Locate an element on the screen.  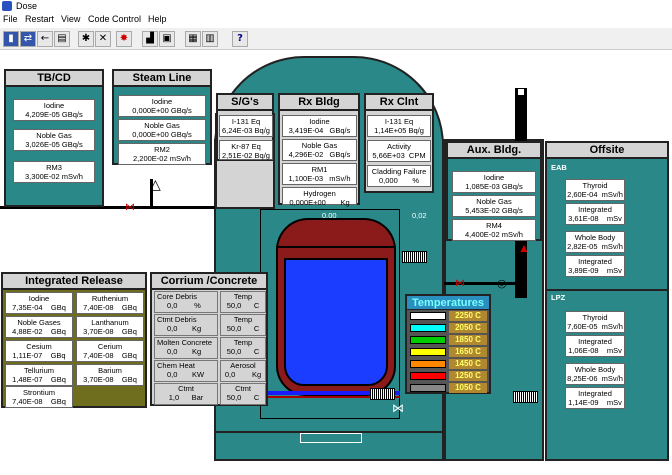
copy-icon: ⇄ is located at coordinates (28, 39).